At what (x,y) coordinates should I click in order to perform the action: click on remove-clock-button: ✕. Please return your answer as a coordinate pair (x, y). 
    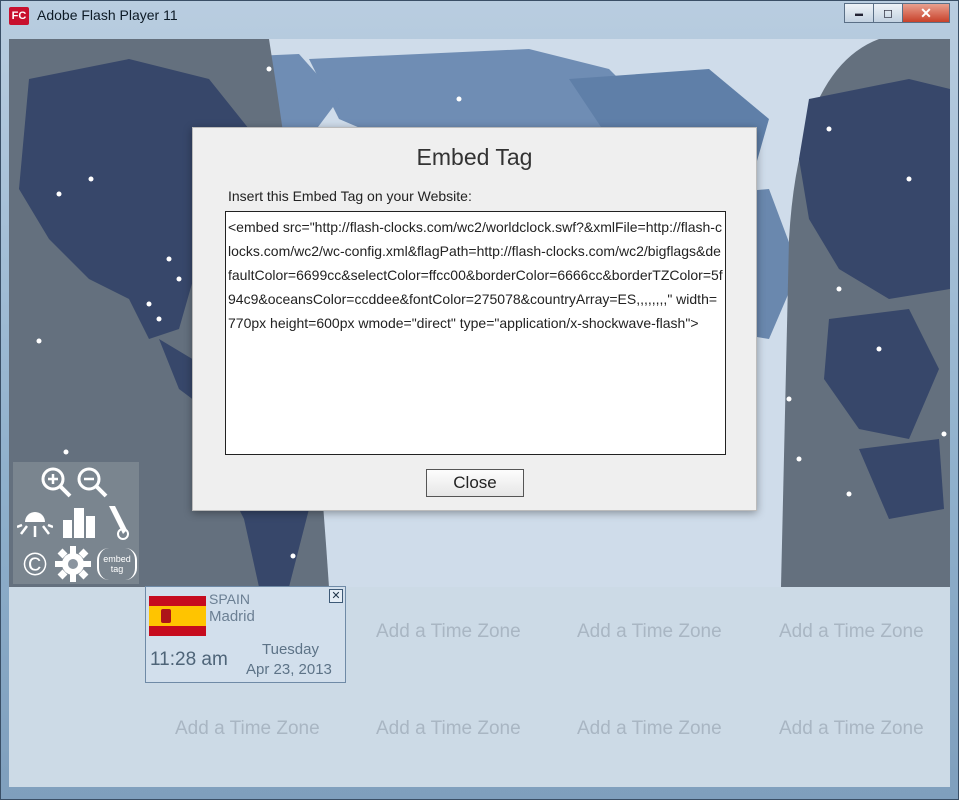
    Looking at the image, I should click on (336, 596).